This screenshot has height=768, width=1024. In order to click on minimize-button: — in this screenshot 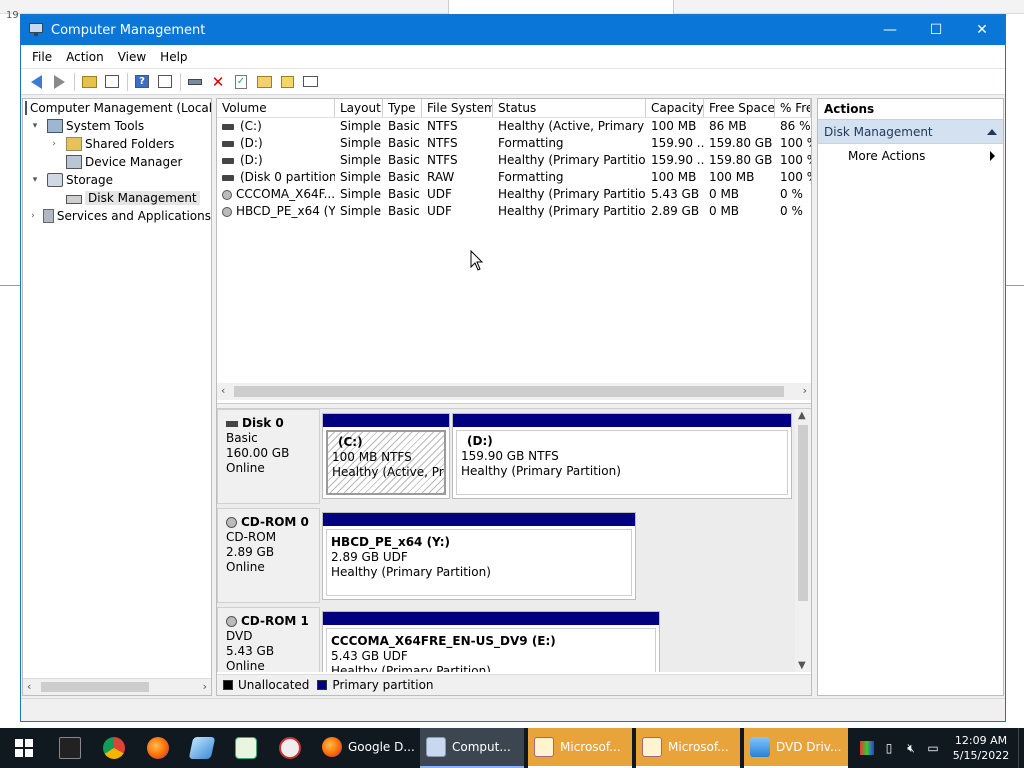, I will do `click(890, 30)`.